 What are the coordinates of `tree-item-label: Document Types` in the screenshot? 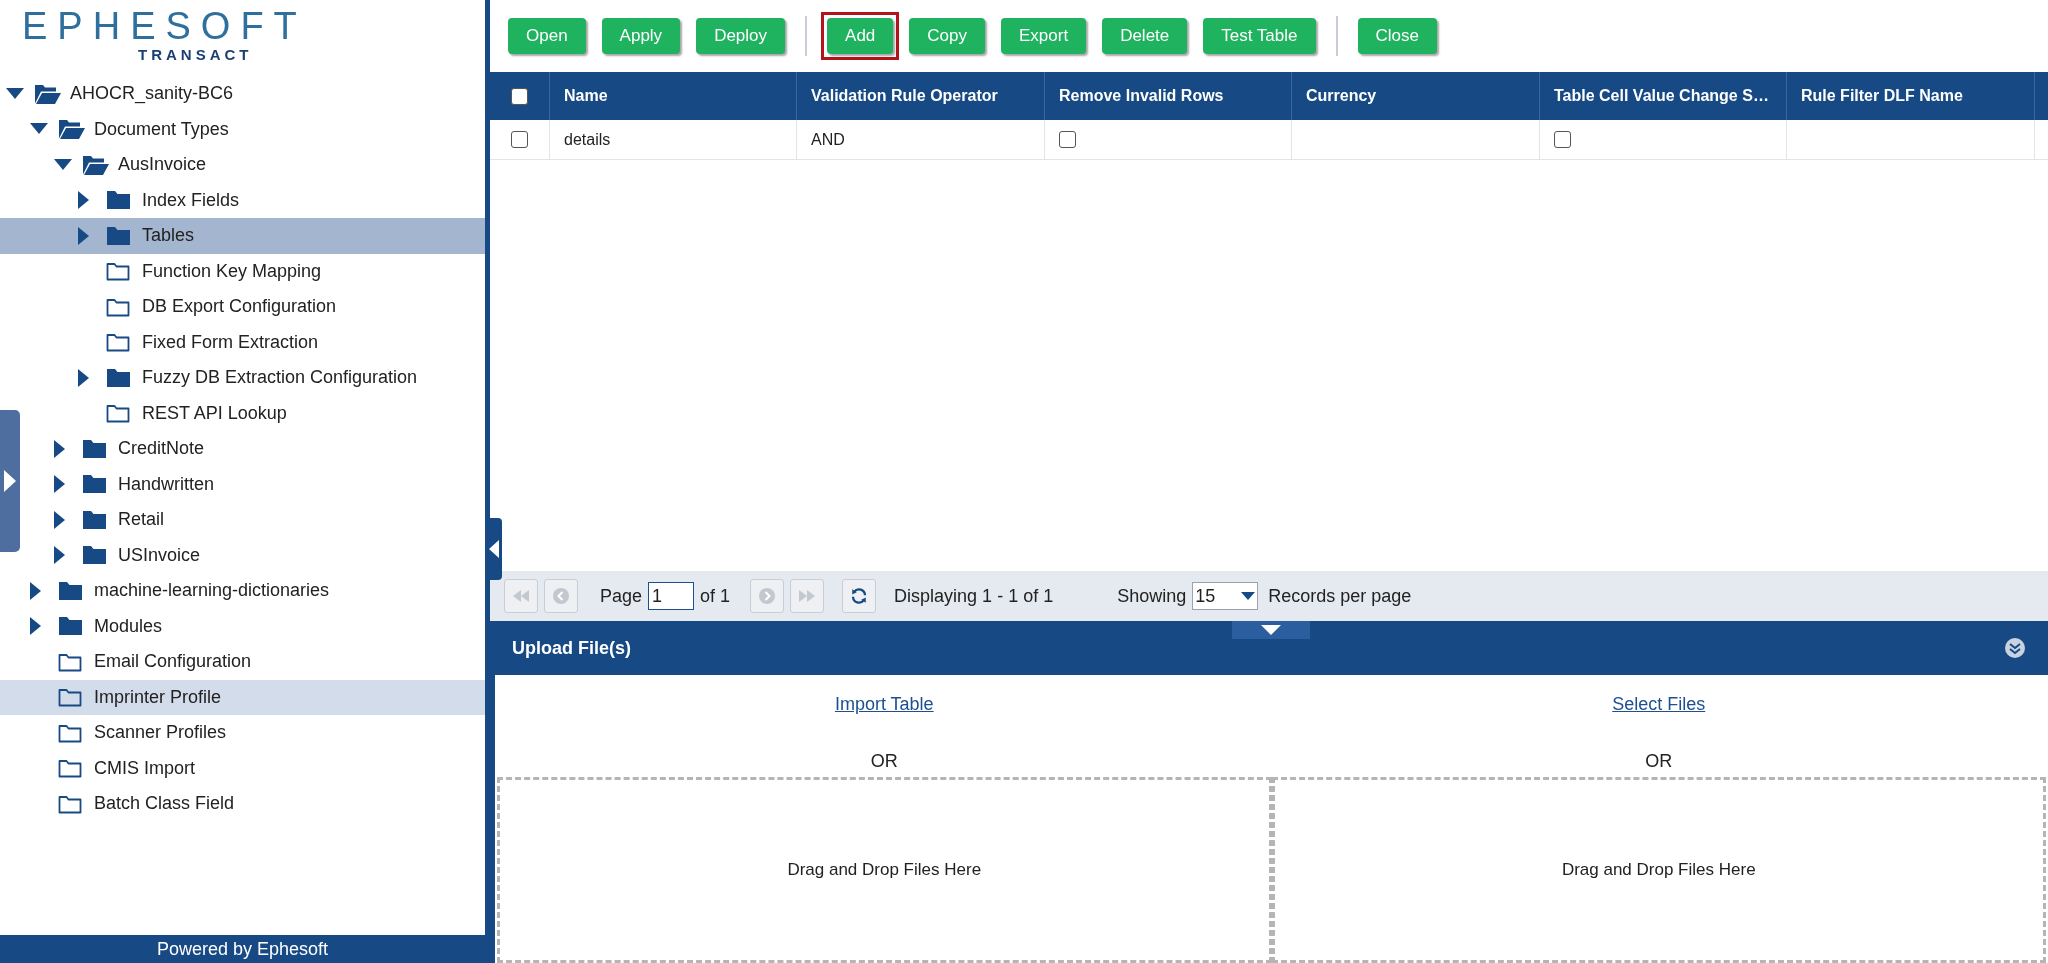 It's located at (161, 129).